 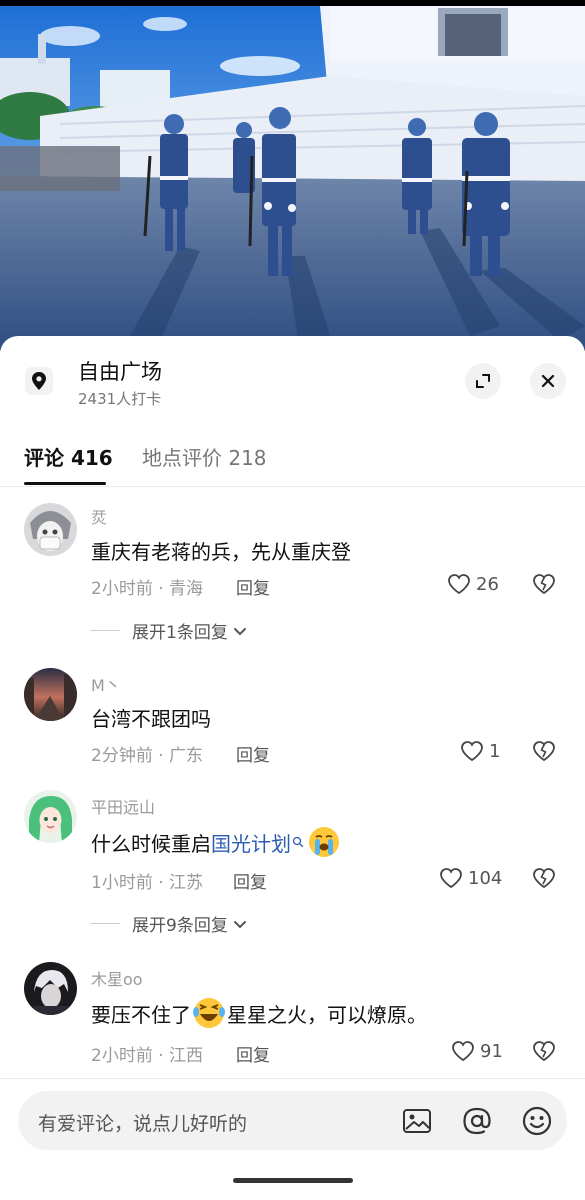 I want to click on emoji-button, so click(x=537, y=1121).